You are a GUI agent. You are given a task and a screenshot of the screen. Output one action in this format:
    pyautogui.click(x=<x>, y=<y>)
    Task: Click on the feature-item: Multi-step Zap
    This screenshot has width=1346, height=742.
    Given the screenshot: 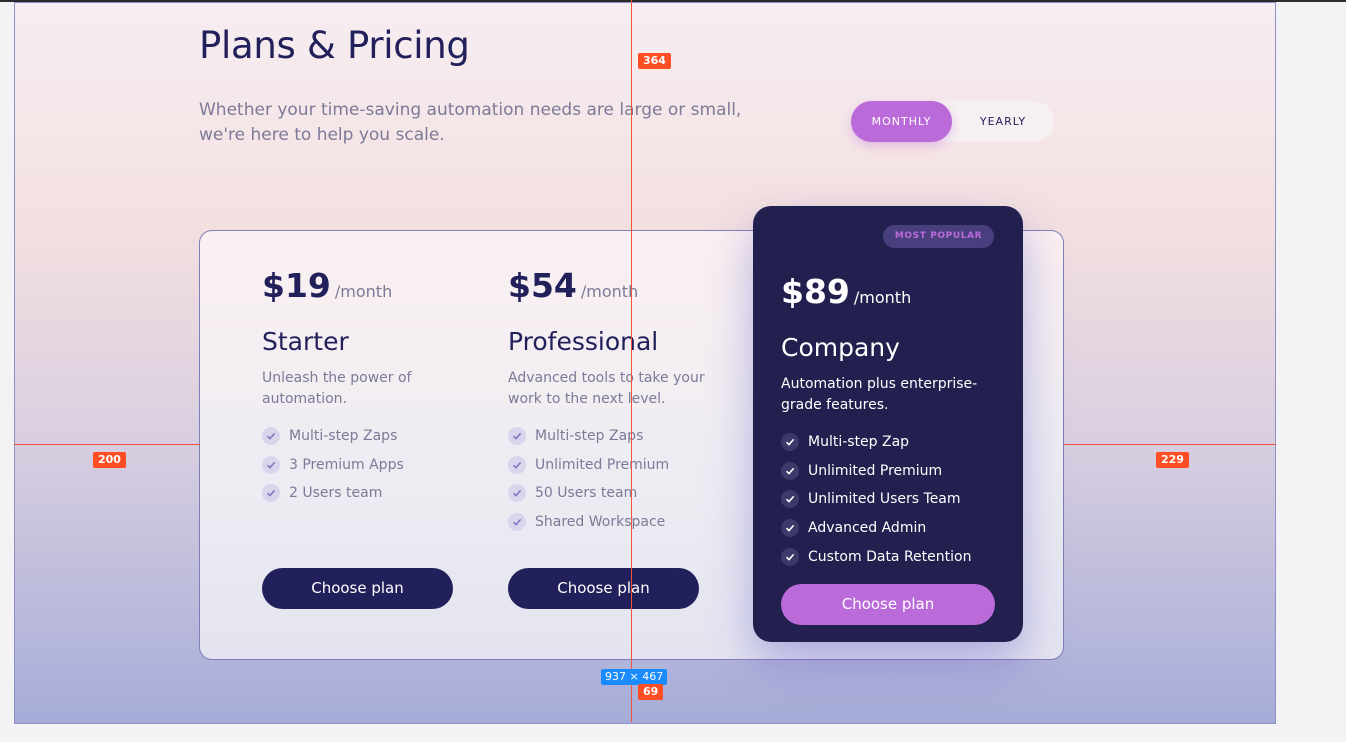 What is the action you would take?
    pyautogui.click(x=876, y=442)
    